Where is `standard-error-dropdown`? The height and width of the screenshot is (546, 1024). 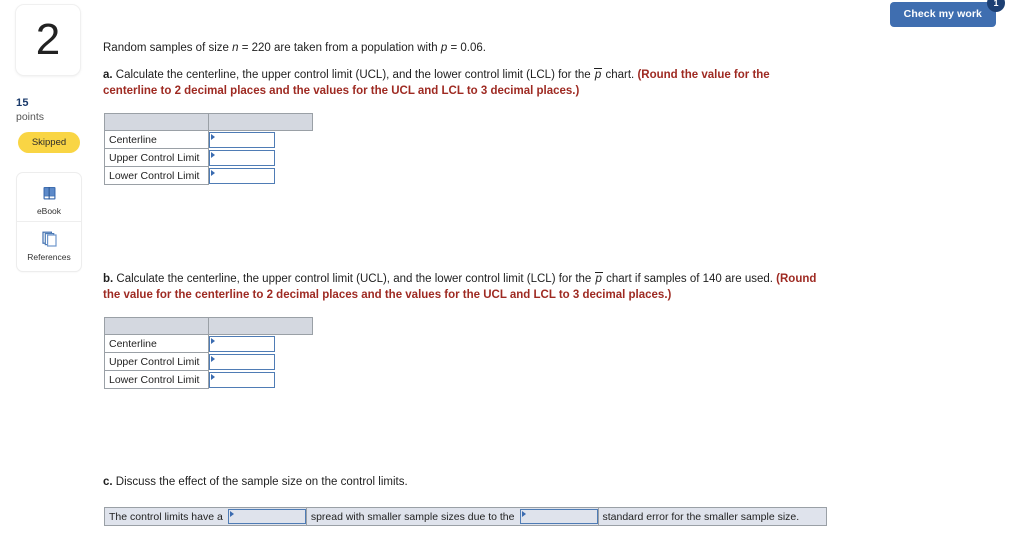
standard-error-dropdown is located at coordinates (558, 516).